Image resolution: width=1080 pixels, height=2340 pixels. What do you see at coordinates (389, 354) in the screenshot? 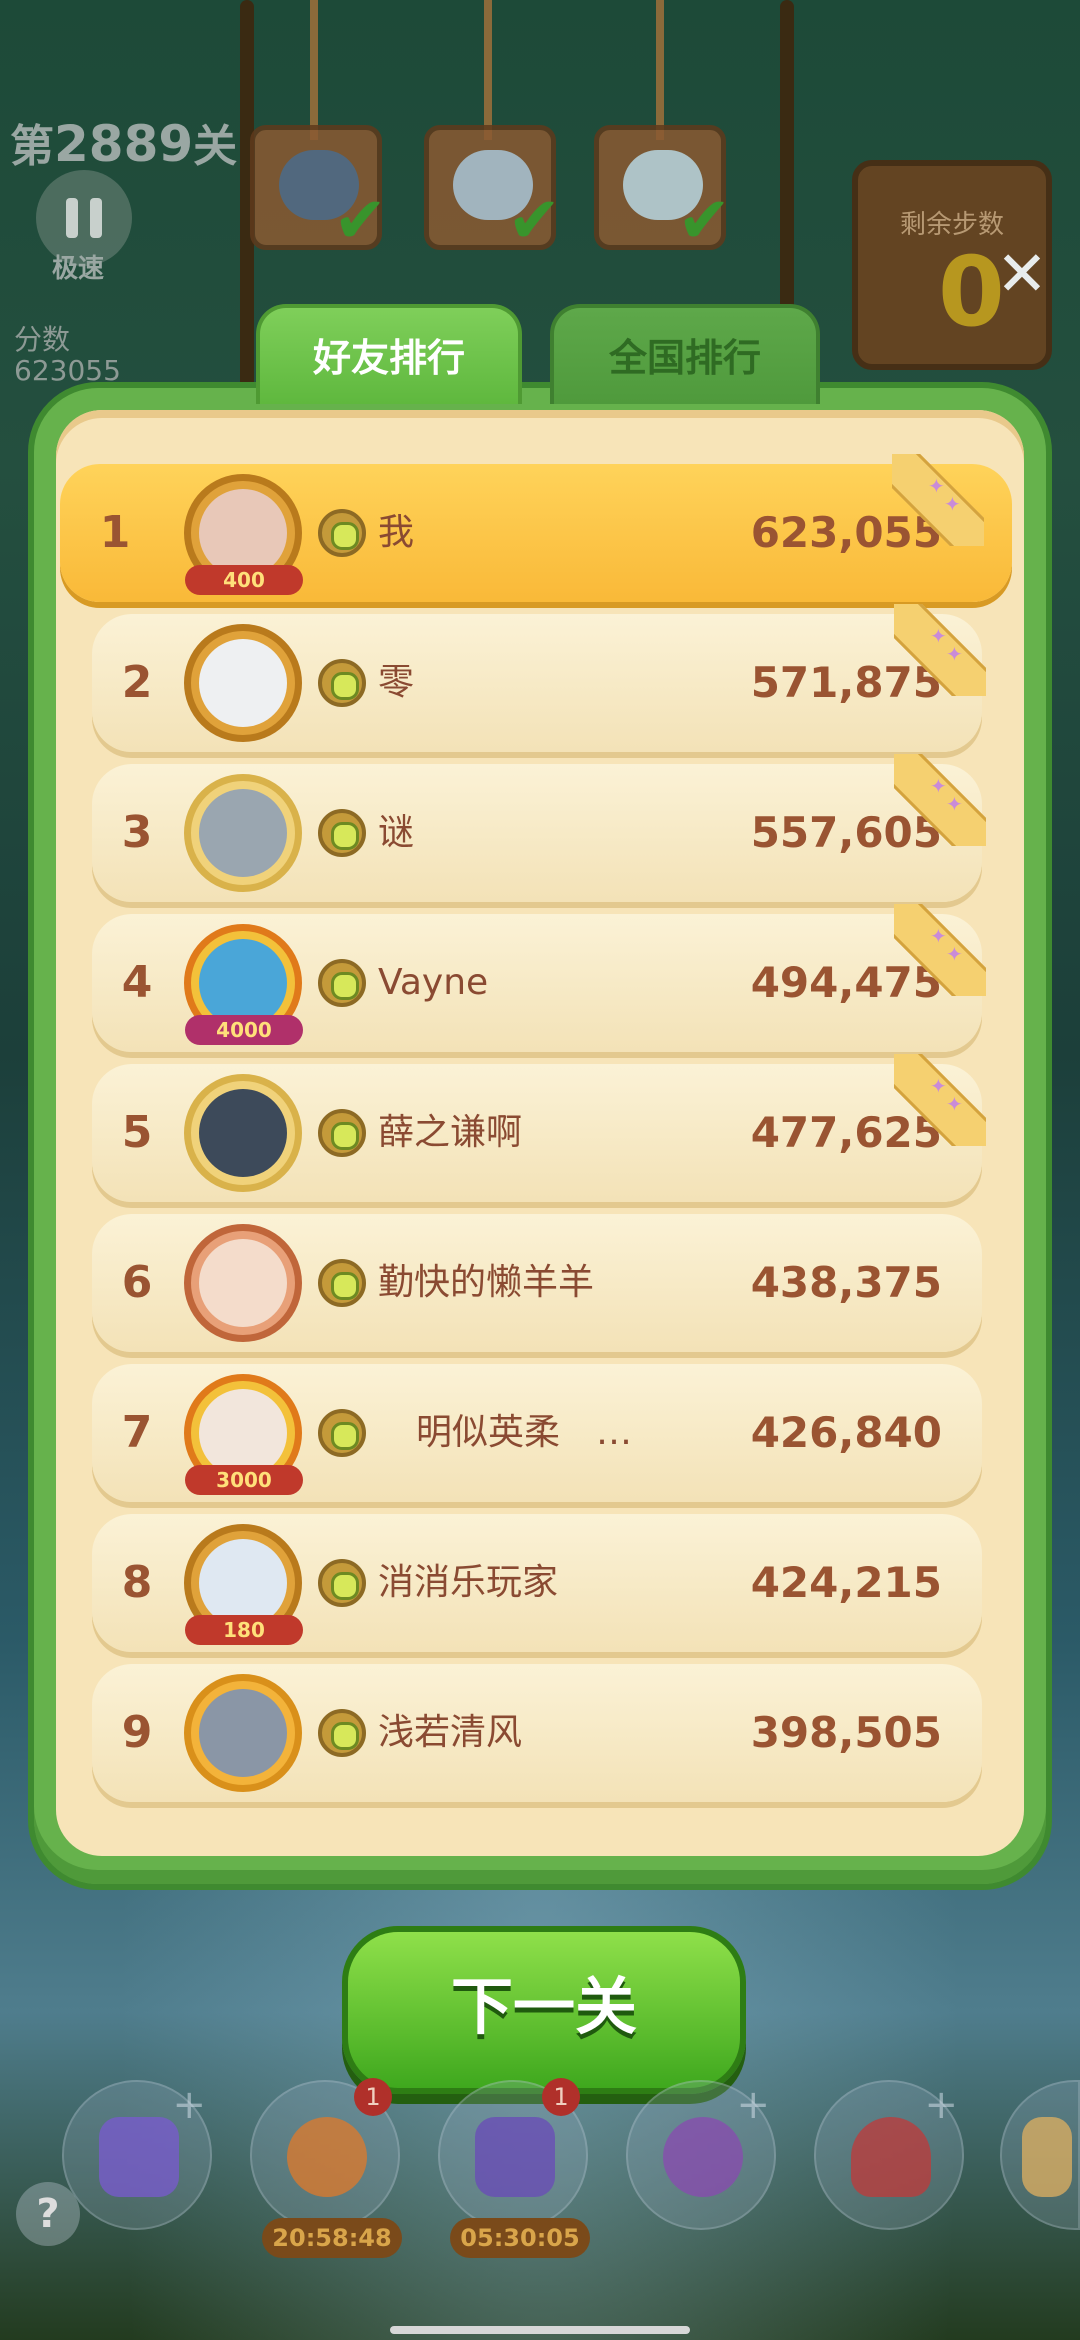
I see `tab-friends-ranking: 好友排行` at bounding box center [389, 354].